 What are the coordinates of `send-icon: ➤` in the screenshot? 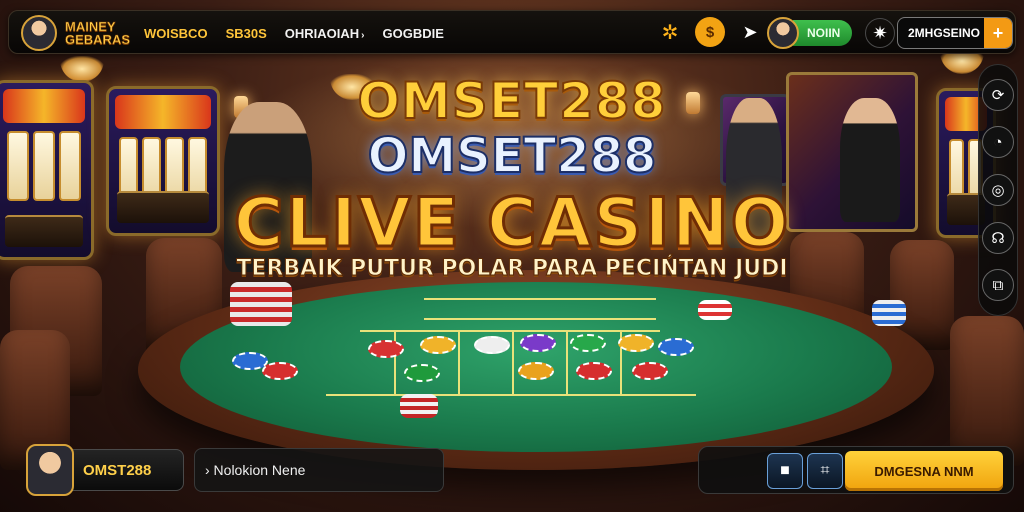 It's located at (750, 32).